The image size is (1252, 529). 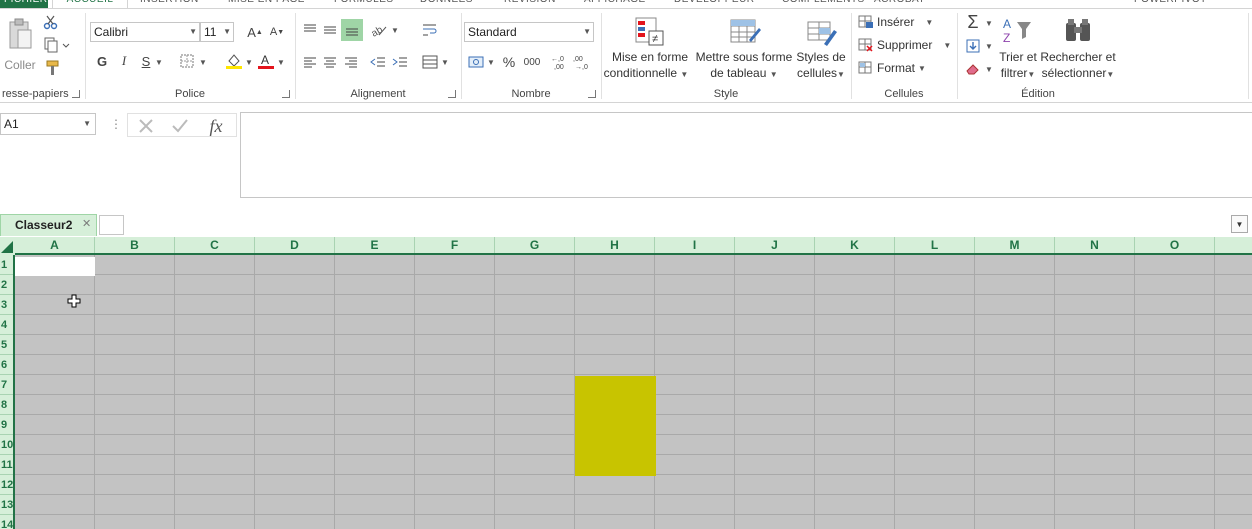 I want to click on tab-data: DONNÉES, so click(x=446, y=4).